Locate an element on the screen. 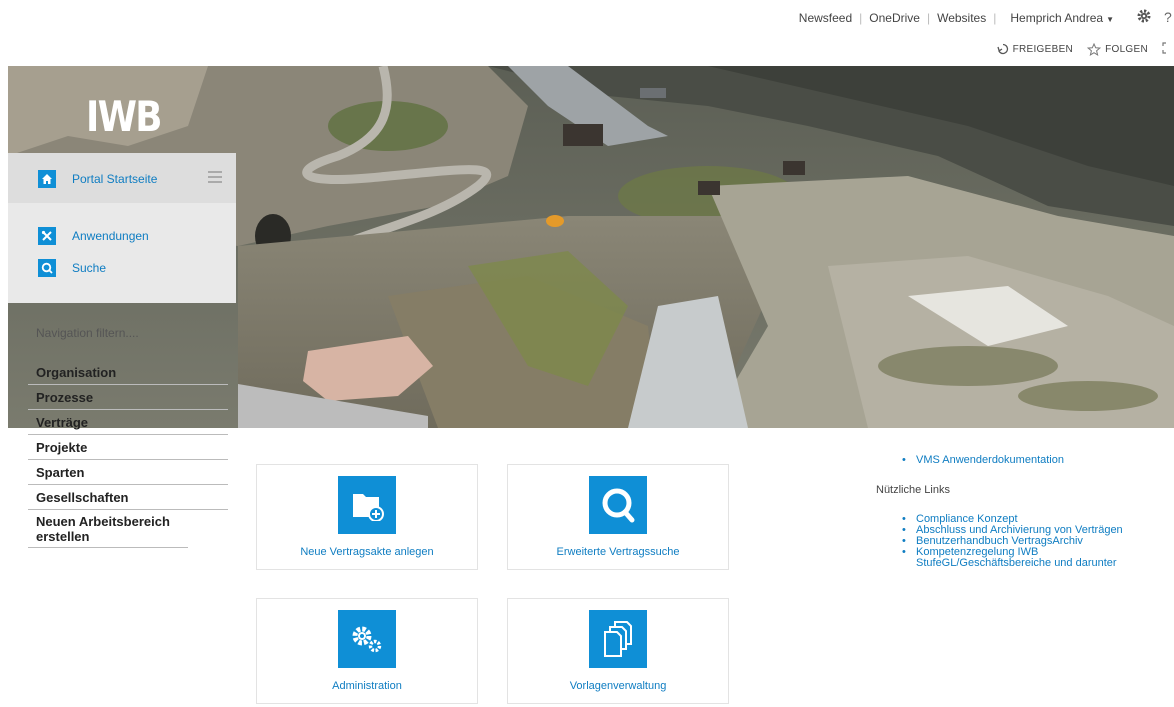 This screenshot has height=707, width=1174. follow-label: FOLGEN is located at coordinates (1126, 49).